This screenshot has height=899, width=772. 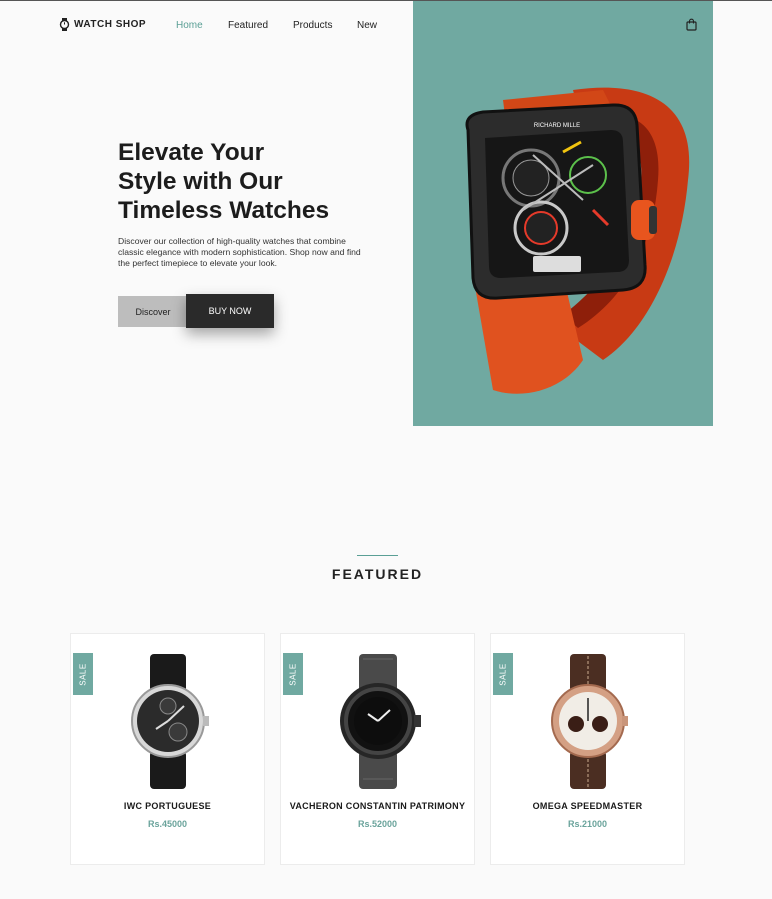 I want to click on buy-now-button: BUY NOW, so click(x=230, y=311).